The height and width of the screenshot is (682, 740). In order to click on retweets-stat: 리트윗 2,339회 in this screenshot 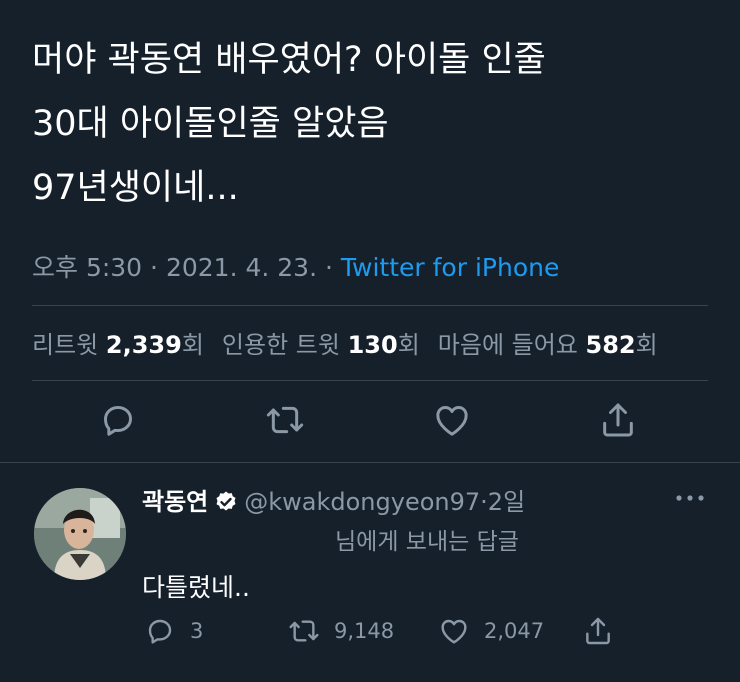, I will do `click(118, 345)`.